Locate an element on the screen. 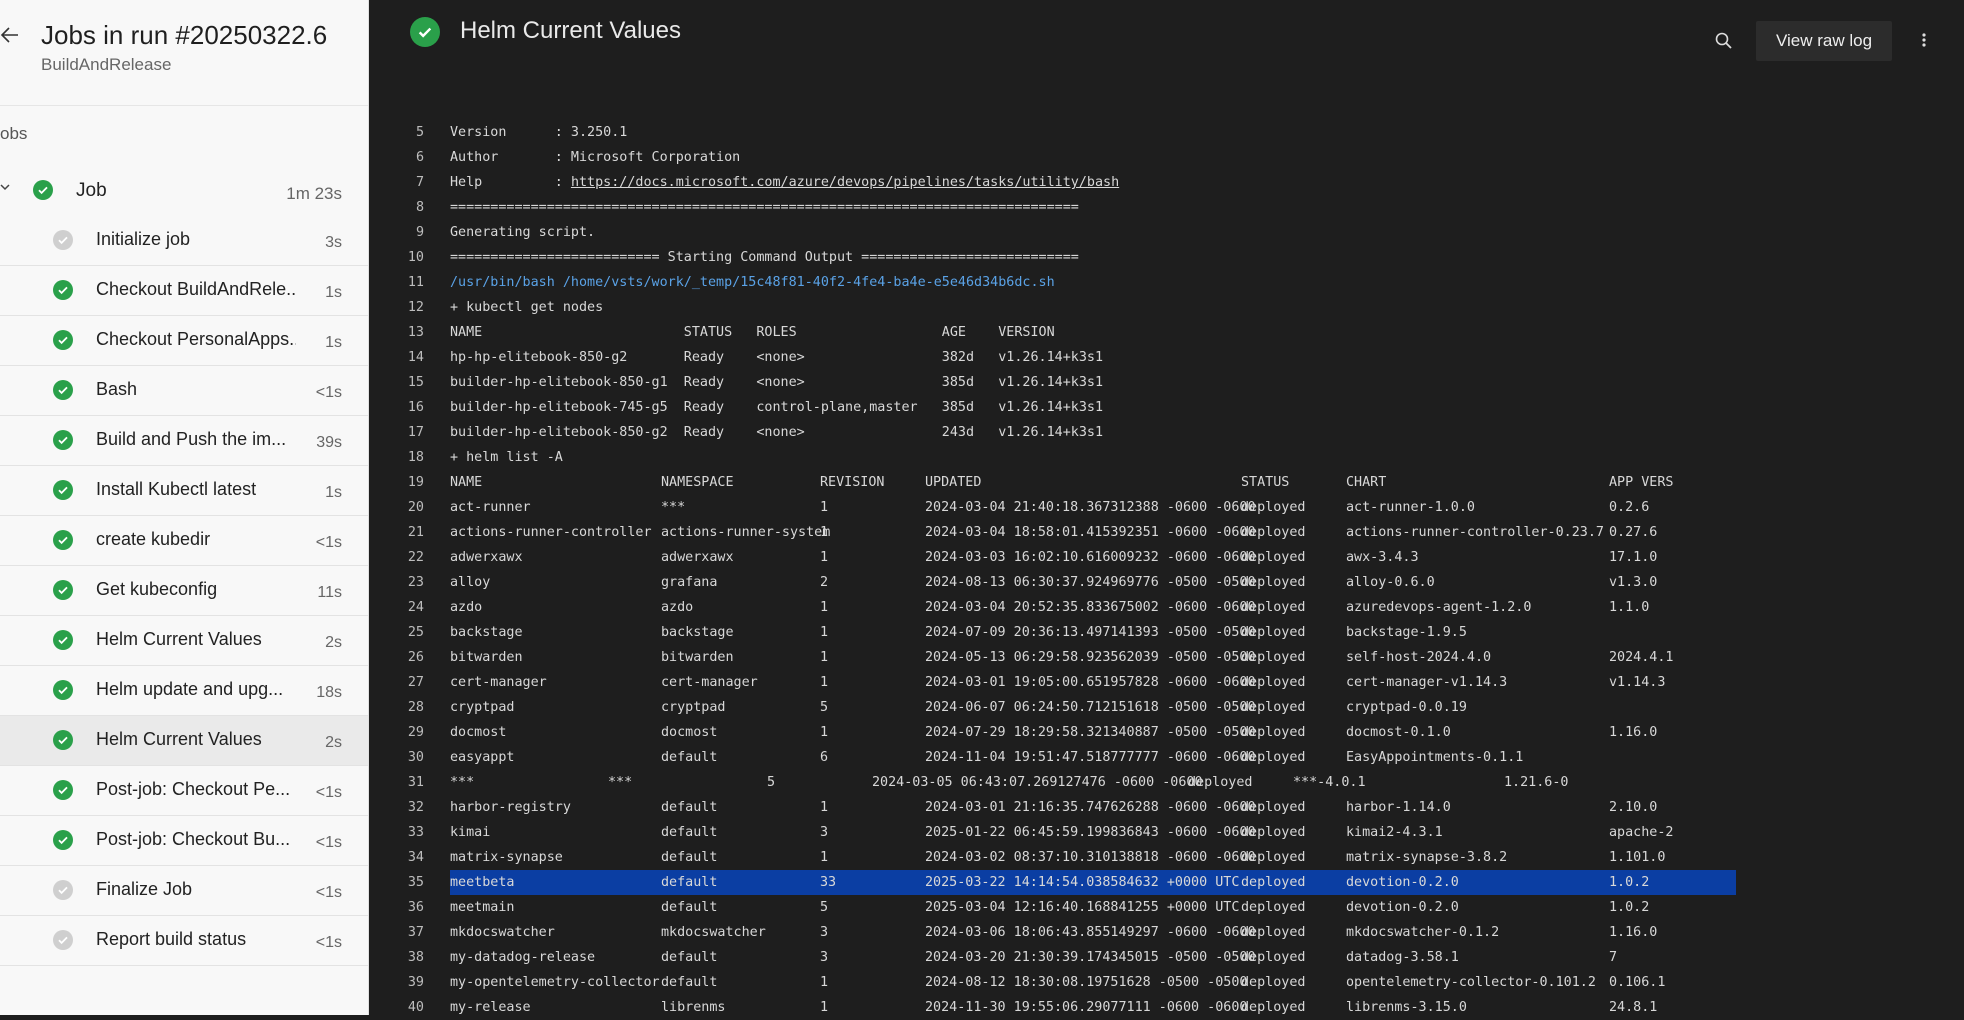  line-number: 21 is located at coordinates (415, 532).